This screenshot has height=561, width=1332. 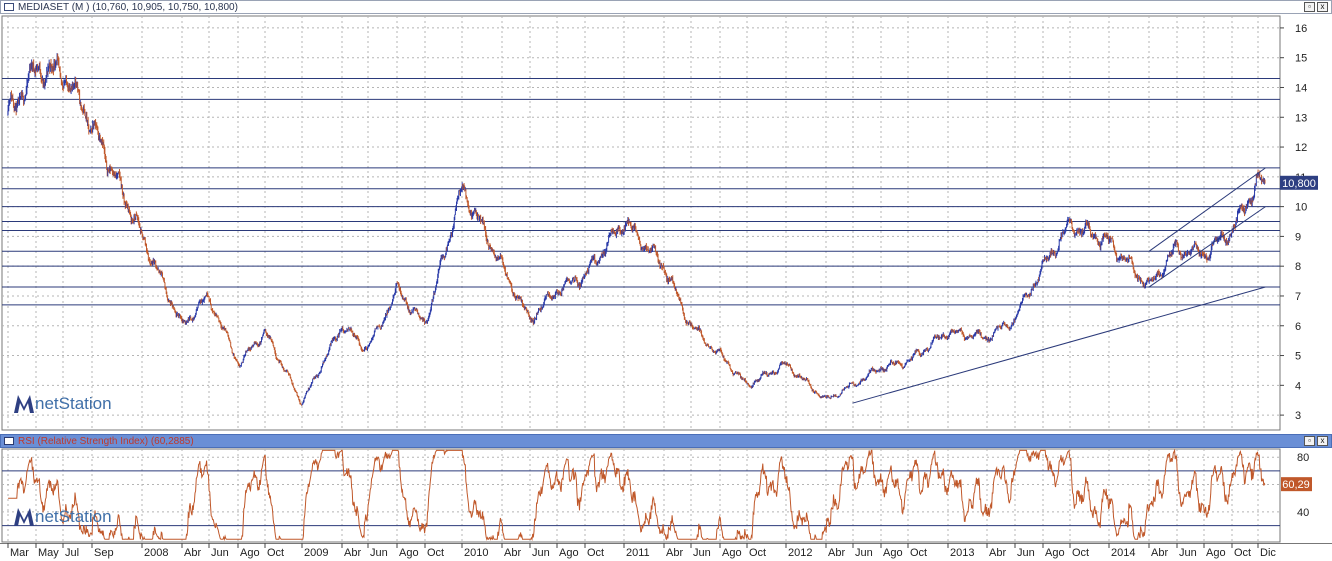 What do you see at coordinates (638, 553) in the screenshot?
I see `time-tick-label: 2011` at bounding box center [638, 553].